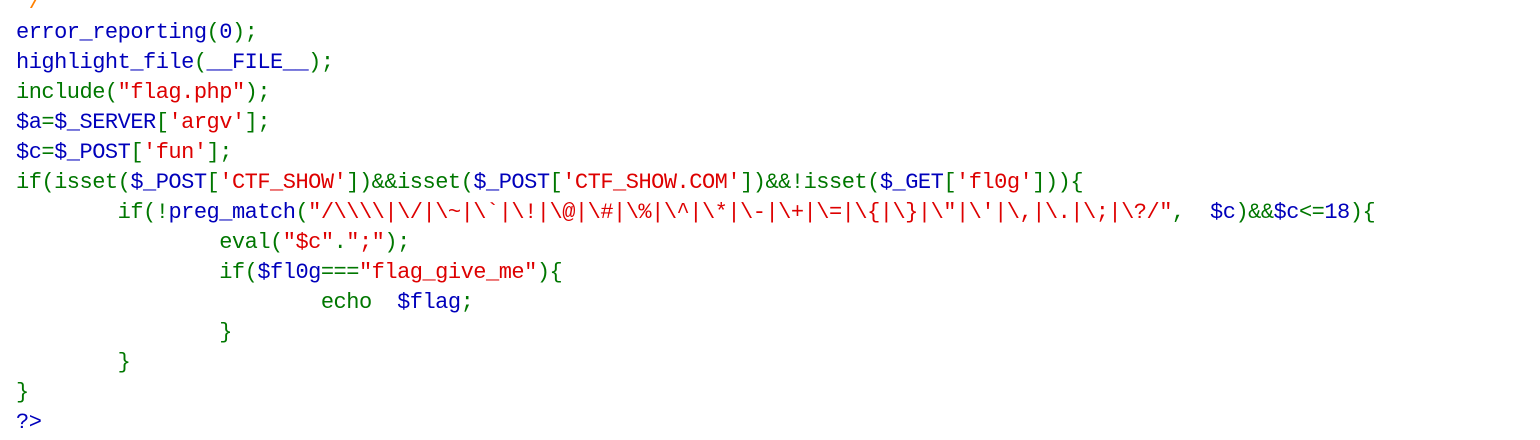  Describe the element at coordinates (225, 32) in the screenshot. I see `code-token: 0` at that location.